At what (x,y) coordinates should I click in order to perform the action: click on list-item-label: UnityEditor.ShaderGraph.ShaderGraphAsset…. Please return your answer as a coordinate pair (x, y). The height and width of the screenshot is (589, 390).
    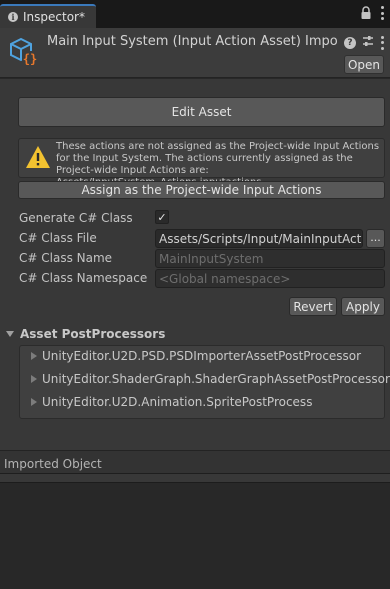
    Looking at the image, I should click on (216, 379).